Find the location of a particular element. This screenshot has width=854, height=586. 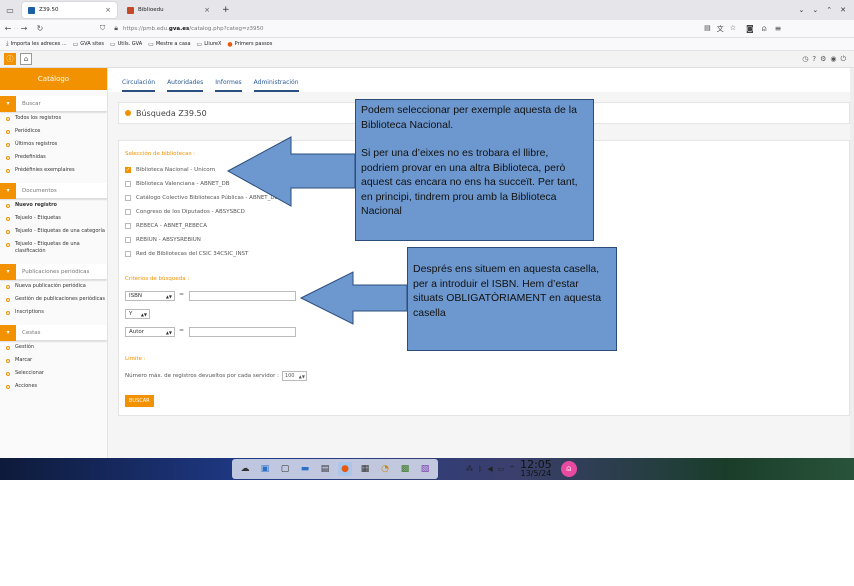

sidebar-item: Inscriptions is located at coordinates (53, 312).